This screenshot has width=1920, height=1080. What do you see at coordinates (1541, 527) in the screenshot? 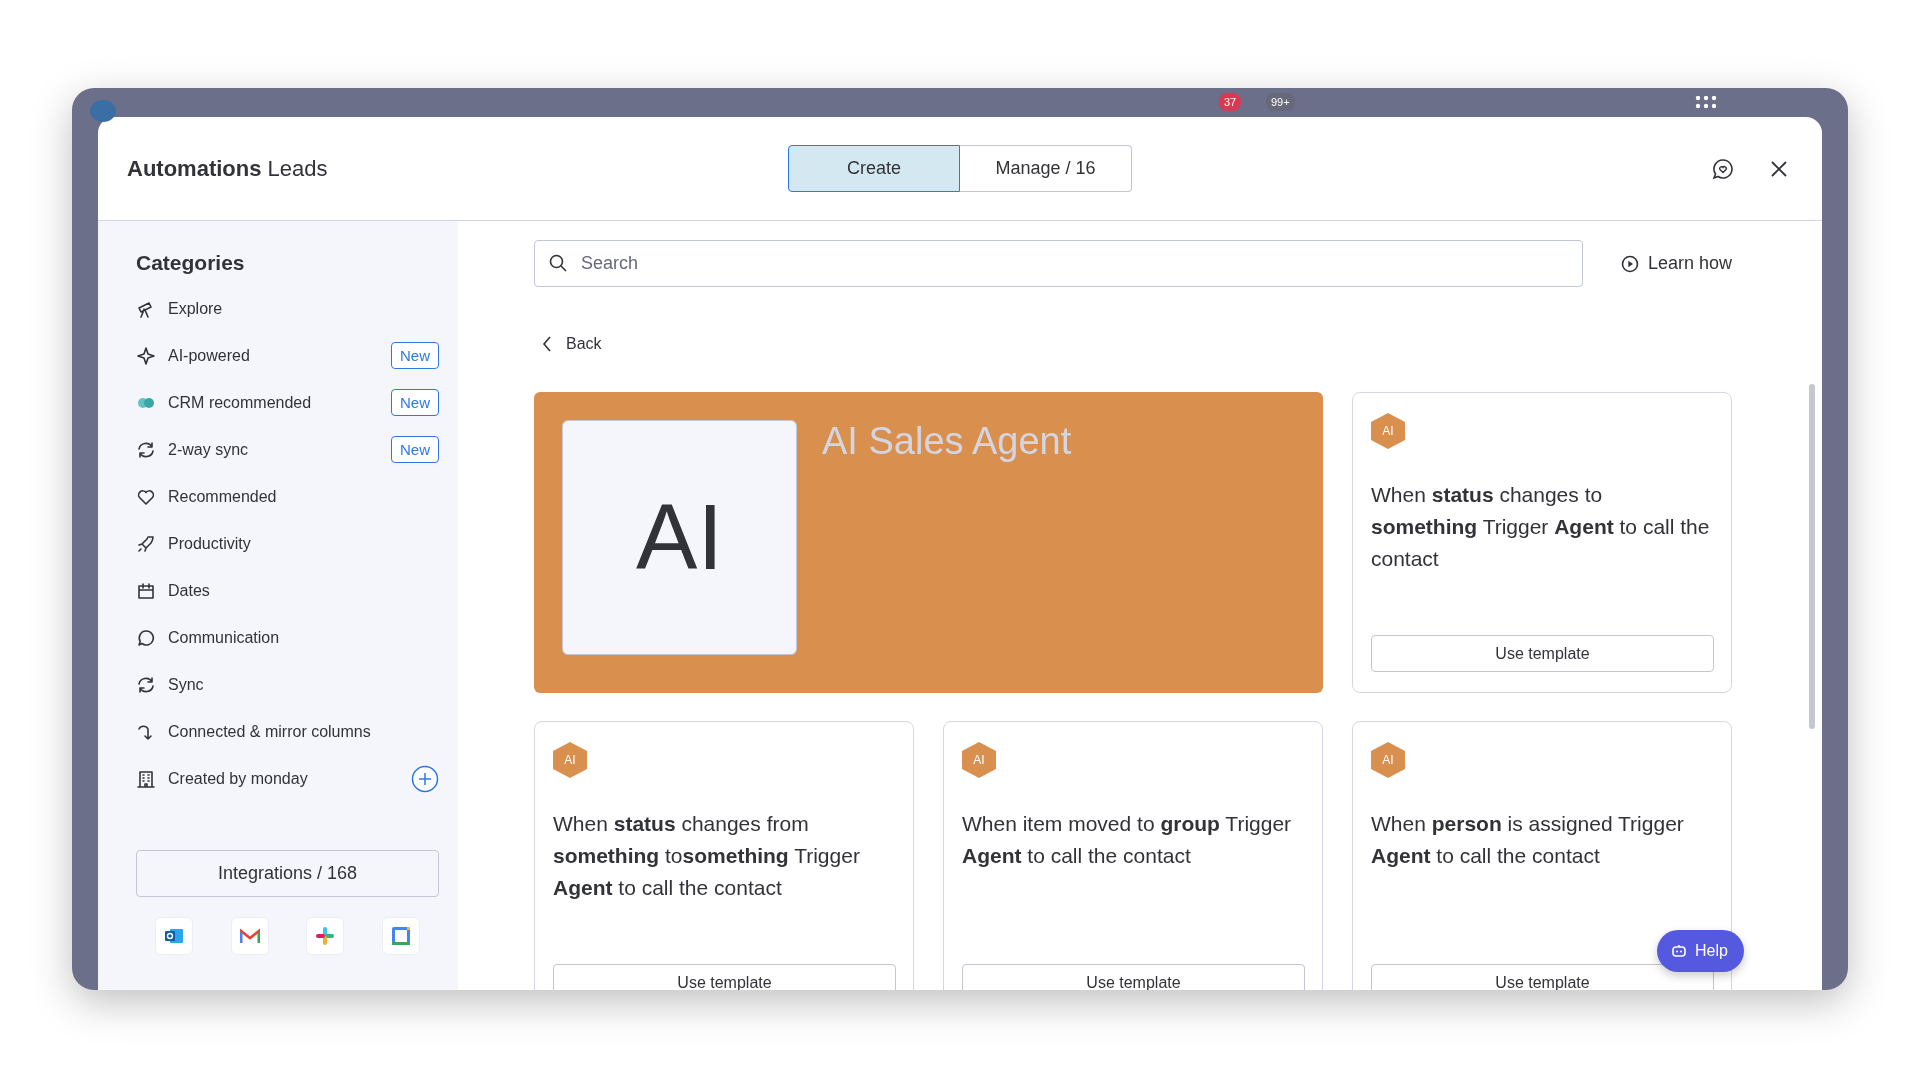
I see `template-description: When status changes to something Trigger Agent to call the contact` at bounding box center [1541, 527].